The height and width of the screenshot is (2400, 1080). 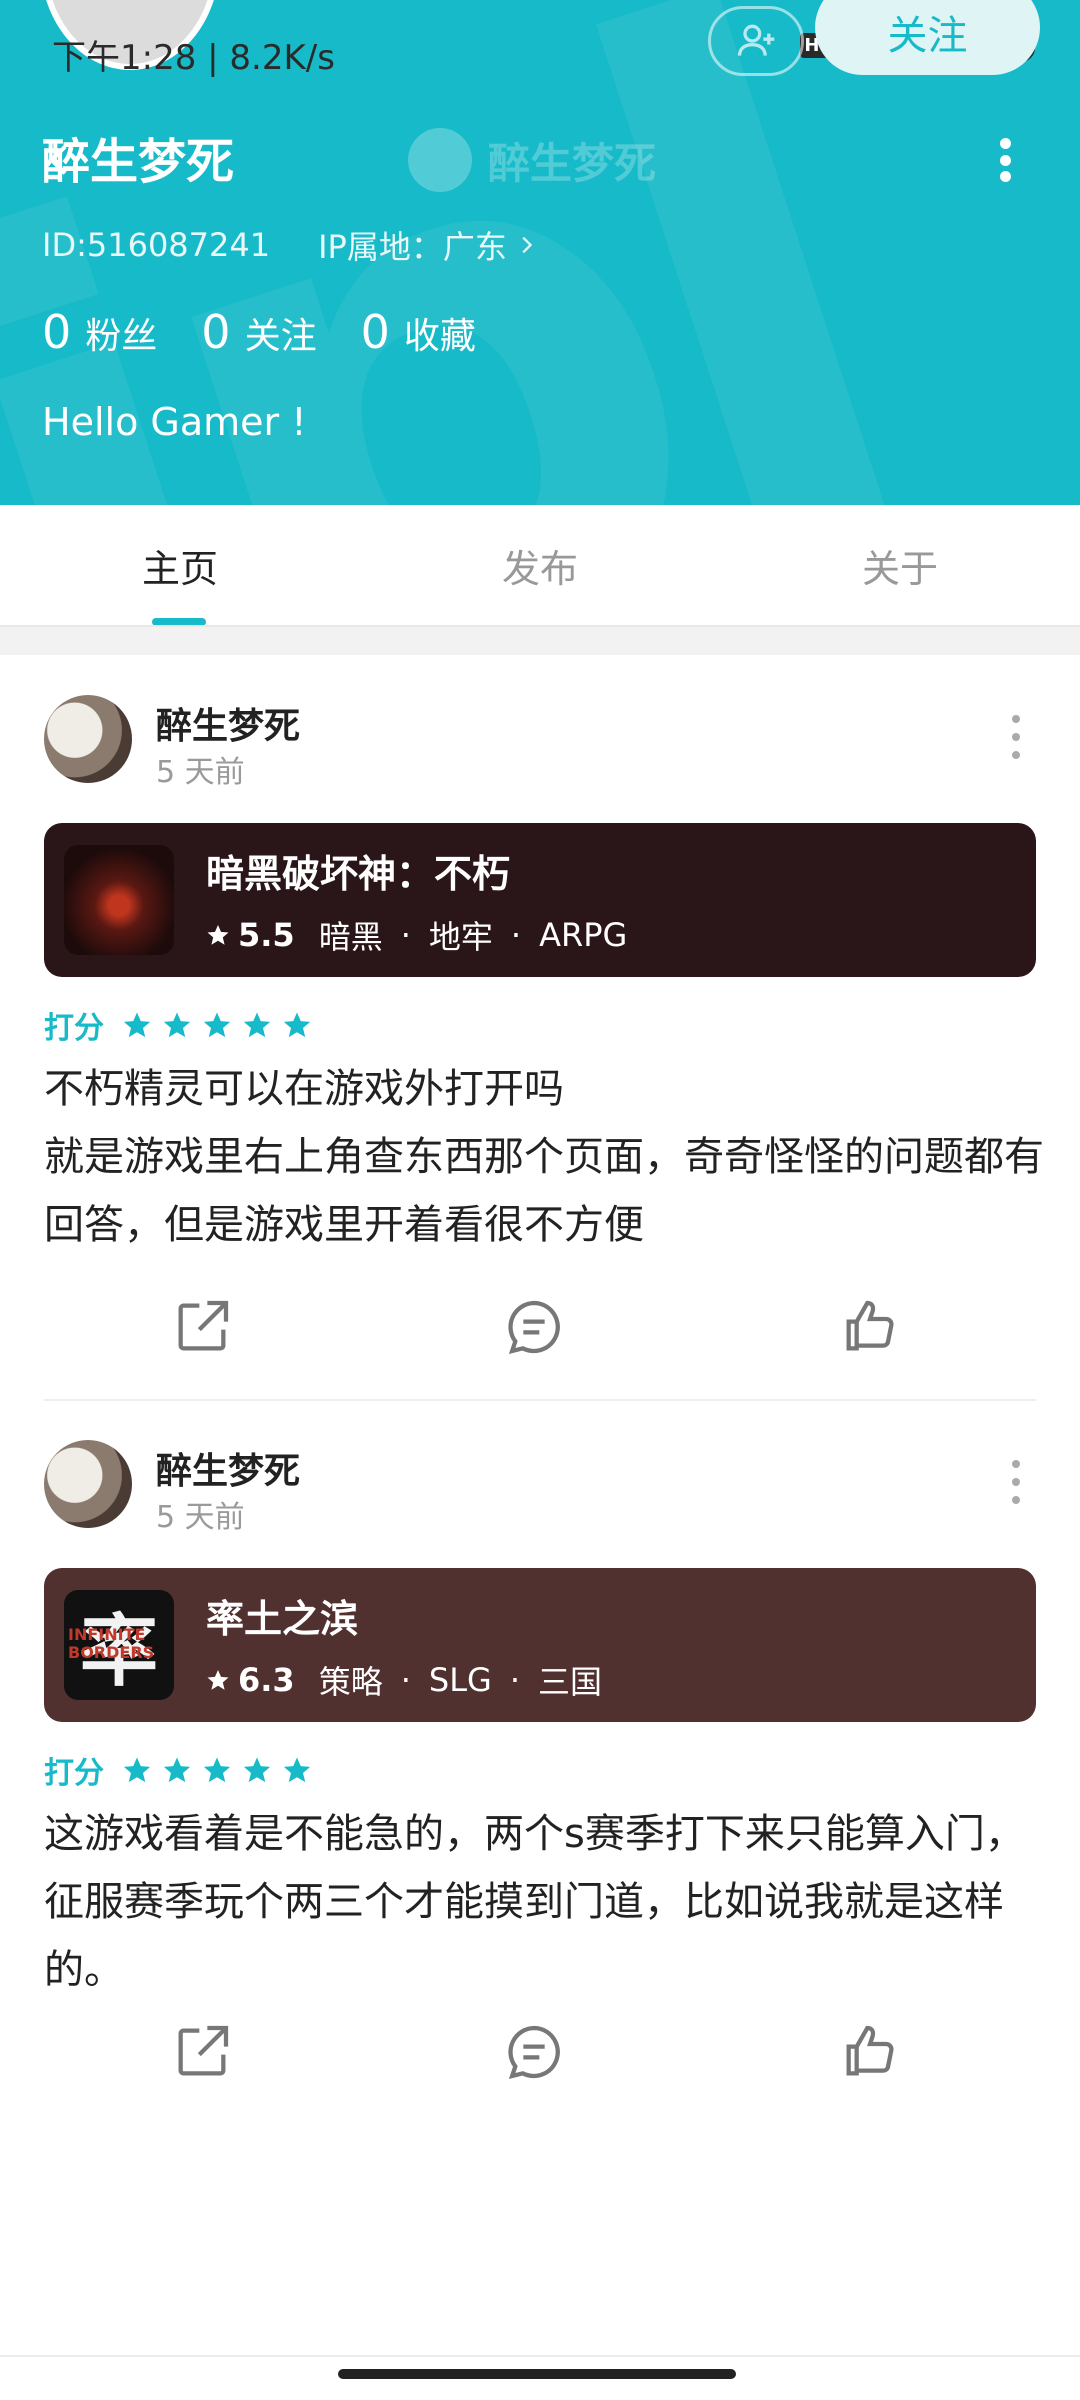 What do you see at coordinates (439, 336) in the screenshot?
I see `stat-label: 收藏` at bounding box center [439, 336].